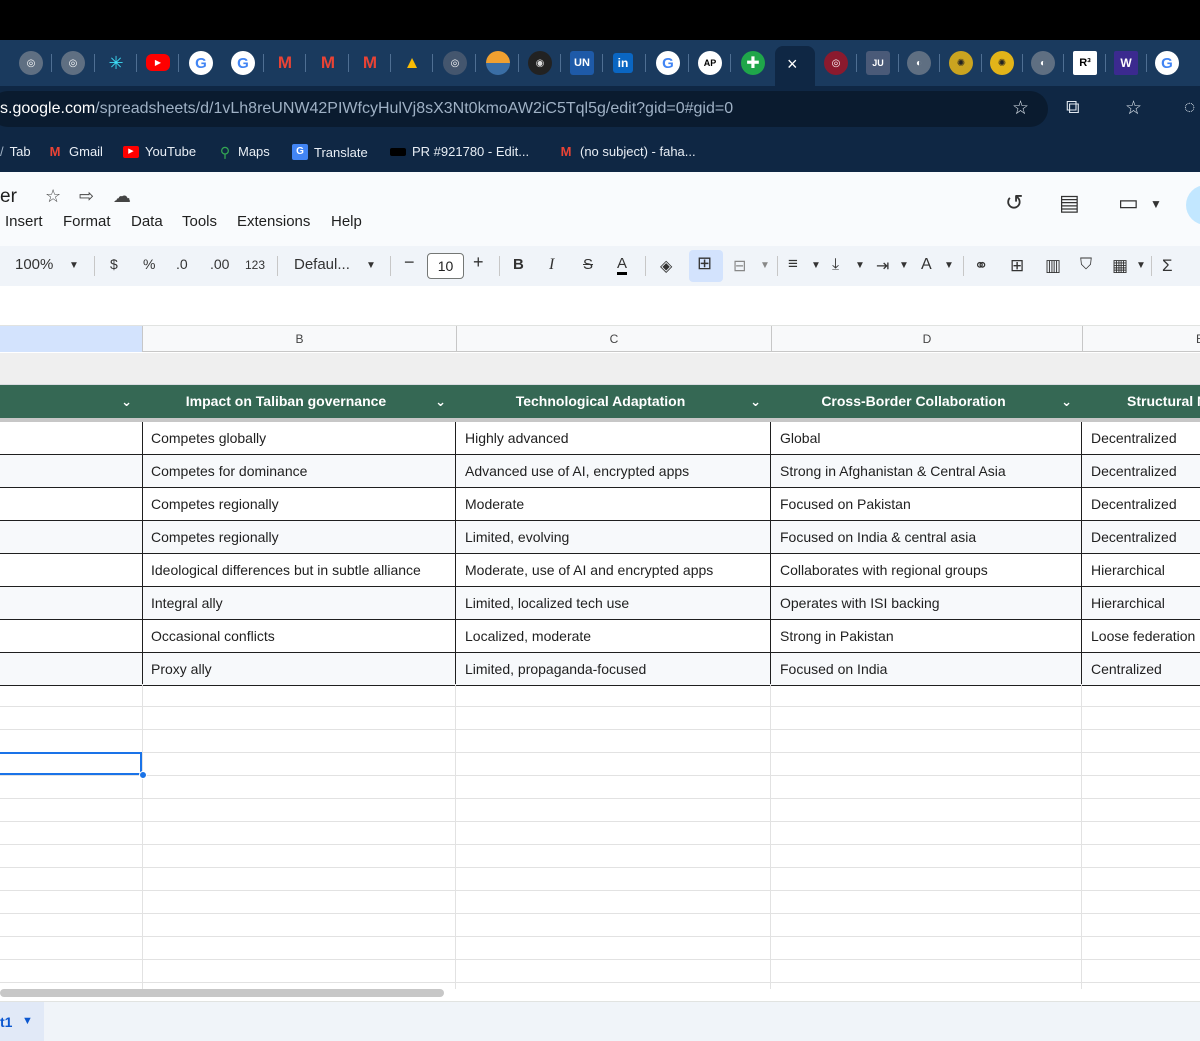 This screenshot has height=1041, width=1200. Describe the element at coordinates (882, 266) in the screenshot. I see `text-wrap-icon: ⇥` at that location.